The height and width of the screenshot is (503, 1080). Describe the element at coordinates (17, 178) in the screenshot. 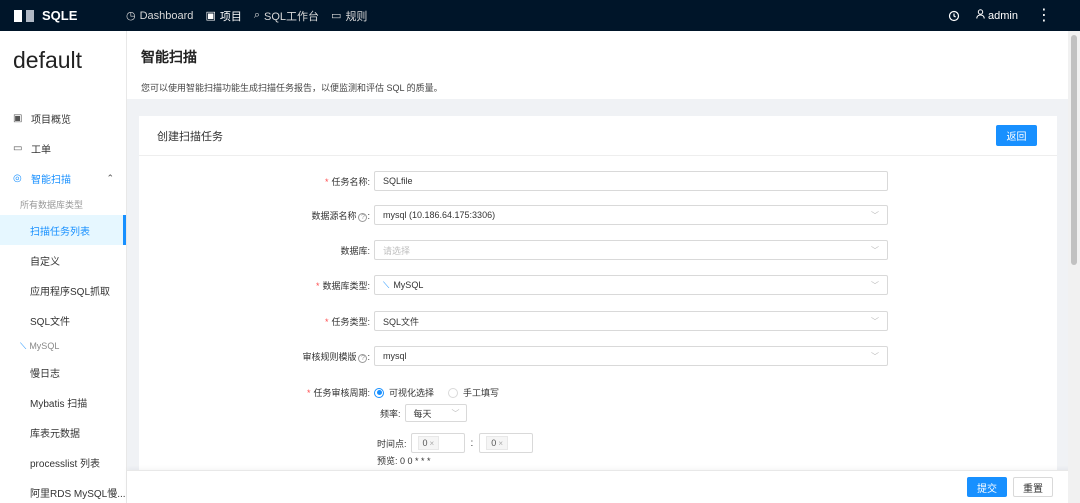

I see `scan-icon: ◎` at that location.